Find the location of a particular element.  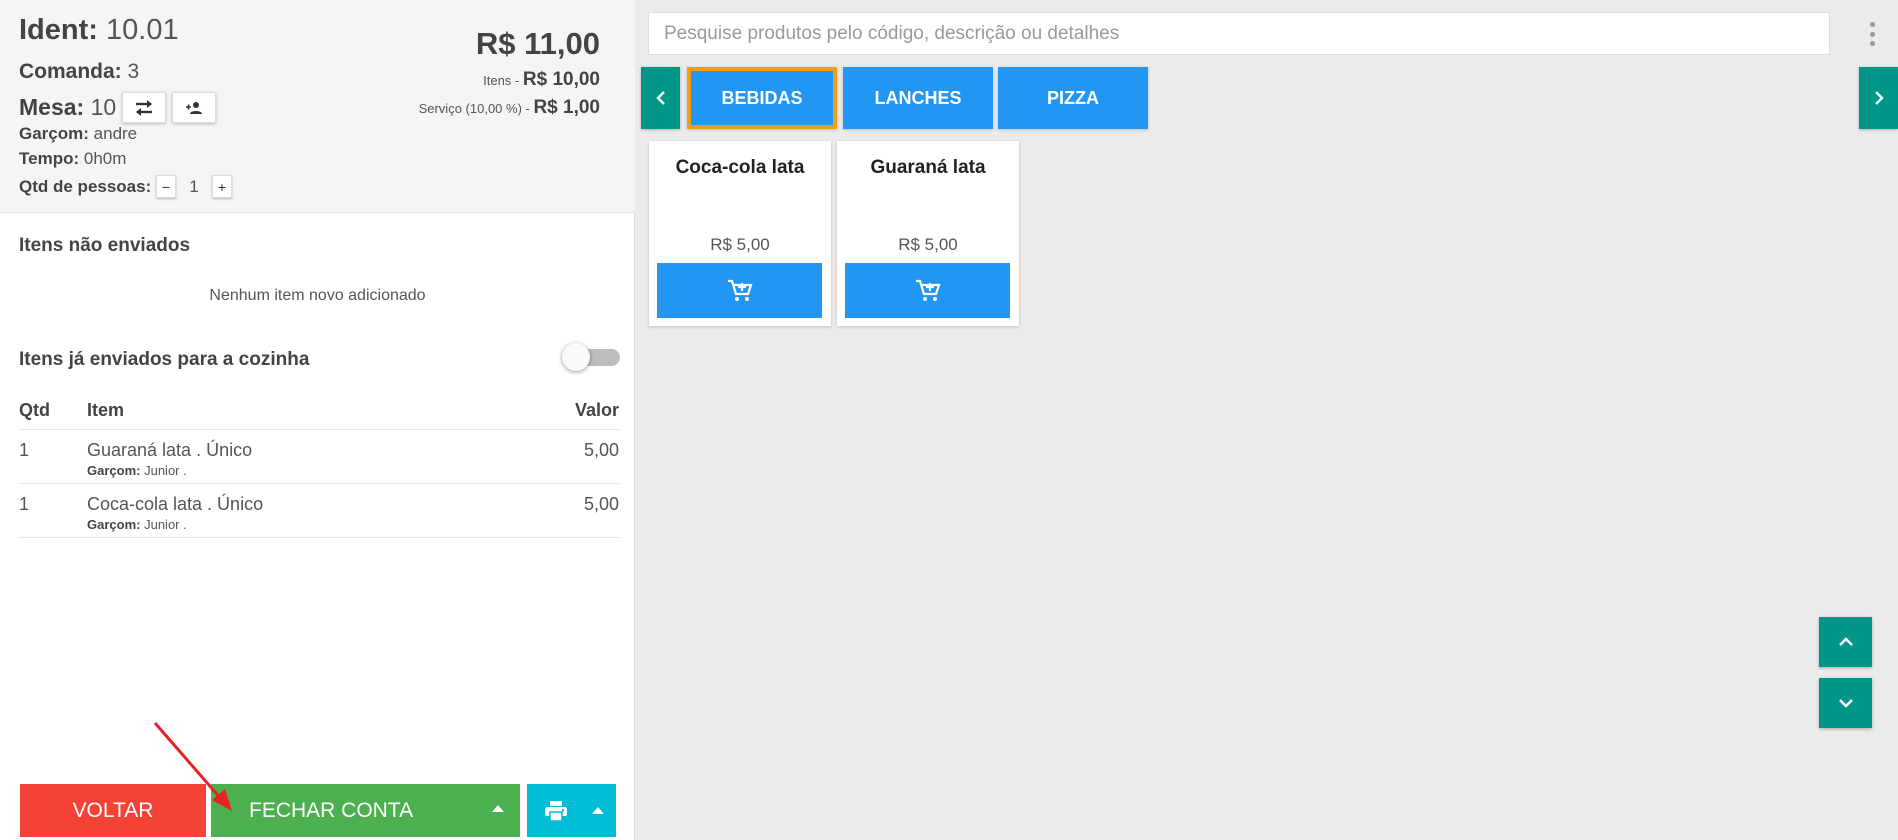

row-item: Coca-cola lata . Único Garçom: Junior . is located at coordinates (293, 515).